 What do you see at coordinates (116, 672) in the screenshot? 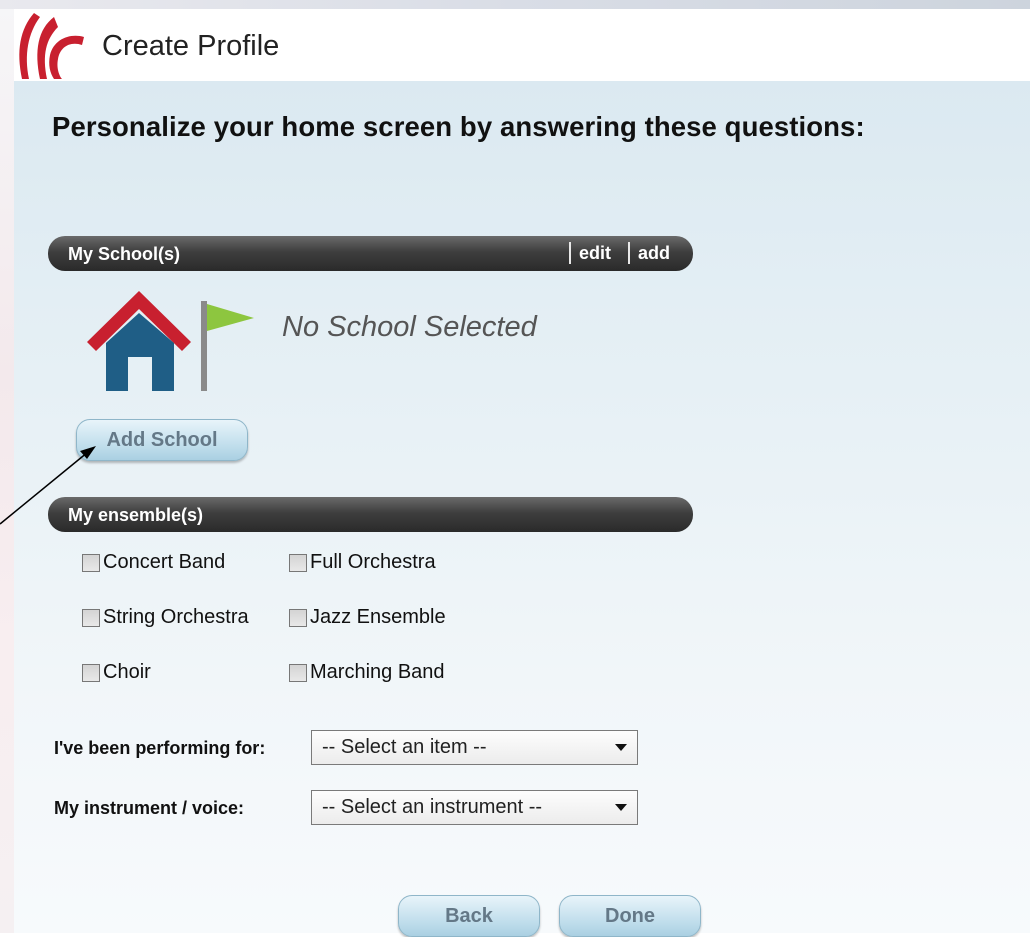
I see `ensemble-option: Choir` at bounding box center [116, 672].